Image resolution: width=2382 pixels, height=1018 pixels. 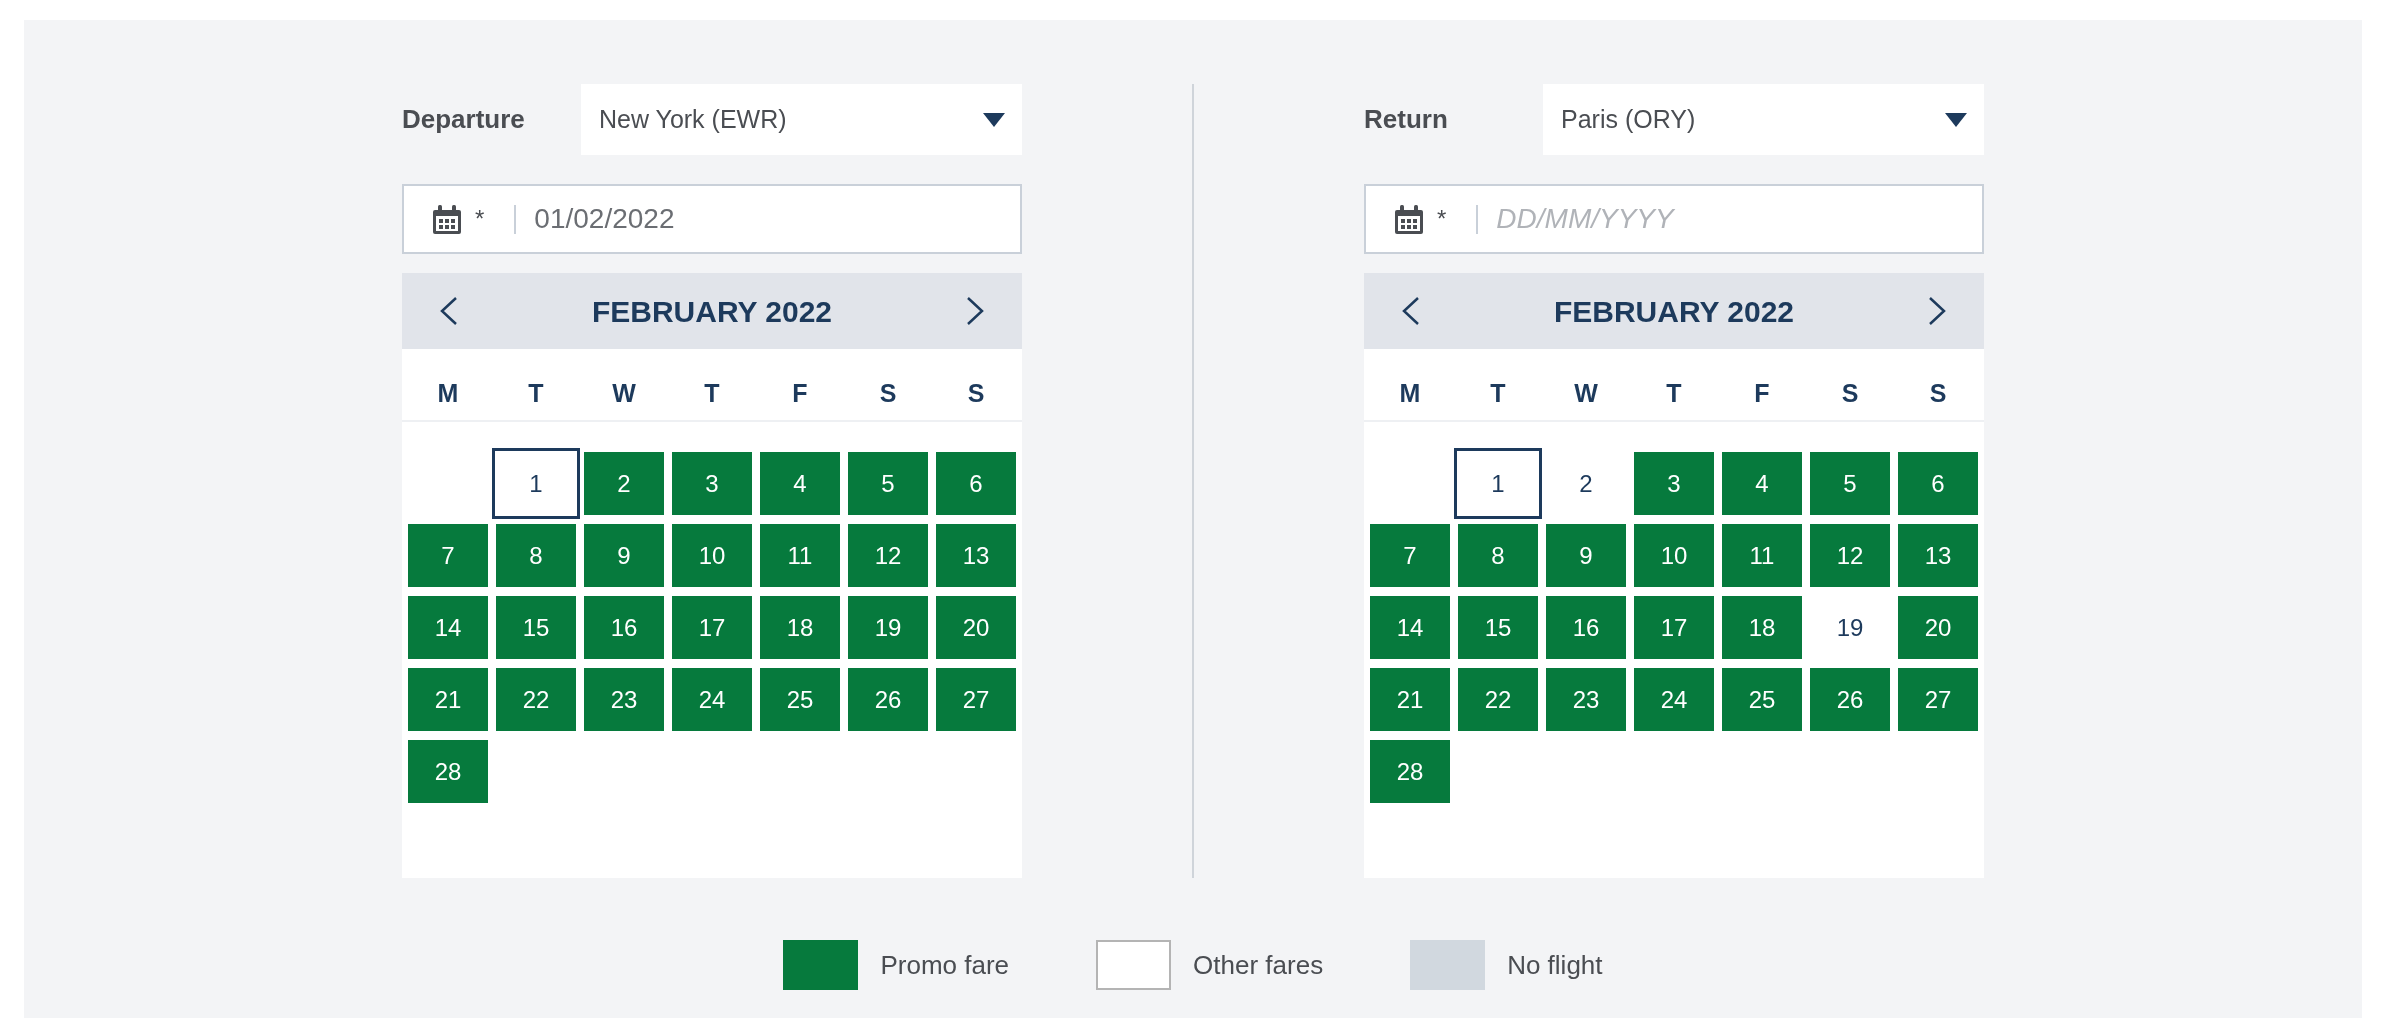 What do you see at coordinates (888, 627) in the screenshot?
I see `day-cell: 19` at bounding box center [888, 627].